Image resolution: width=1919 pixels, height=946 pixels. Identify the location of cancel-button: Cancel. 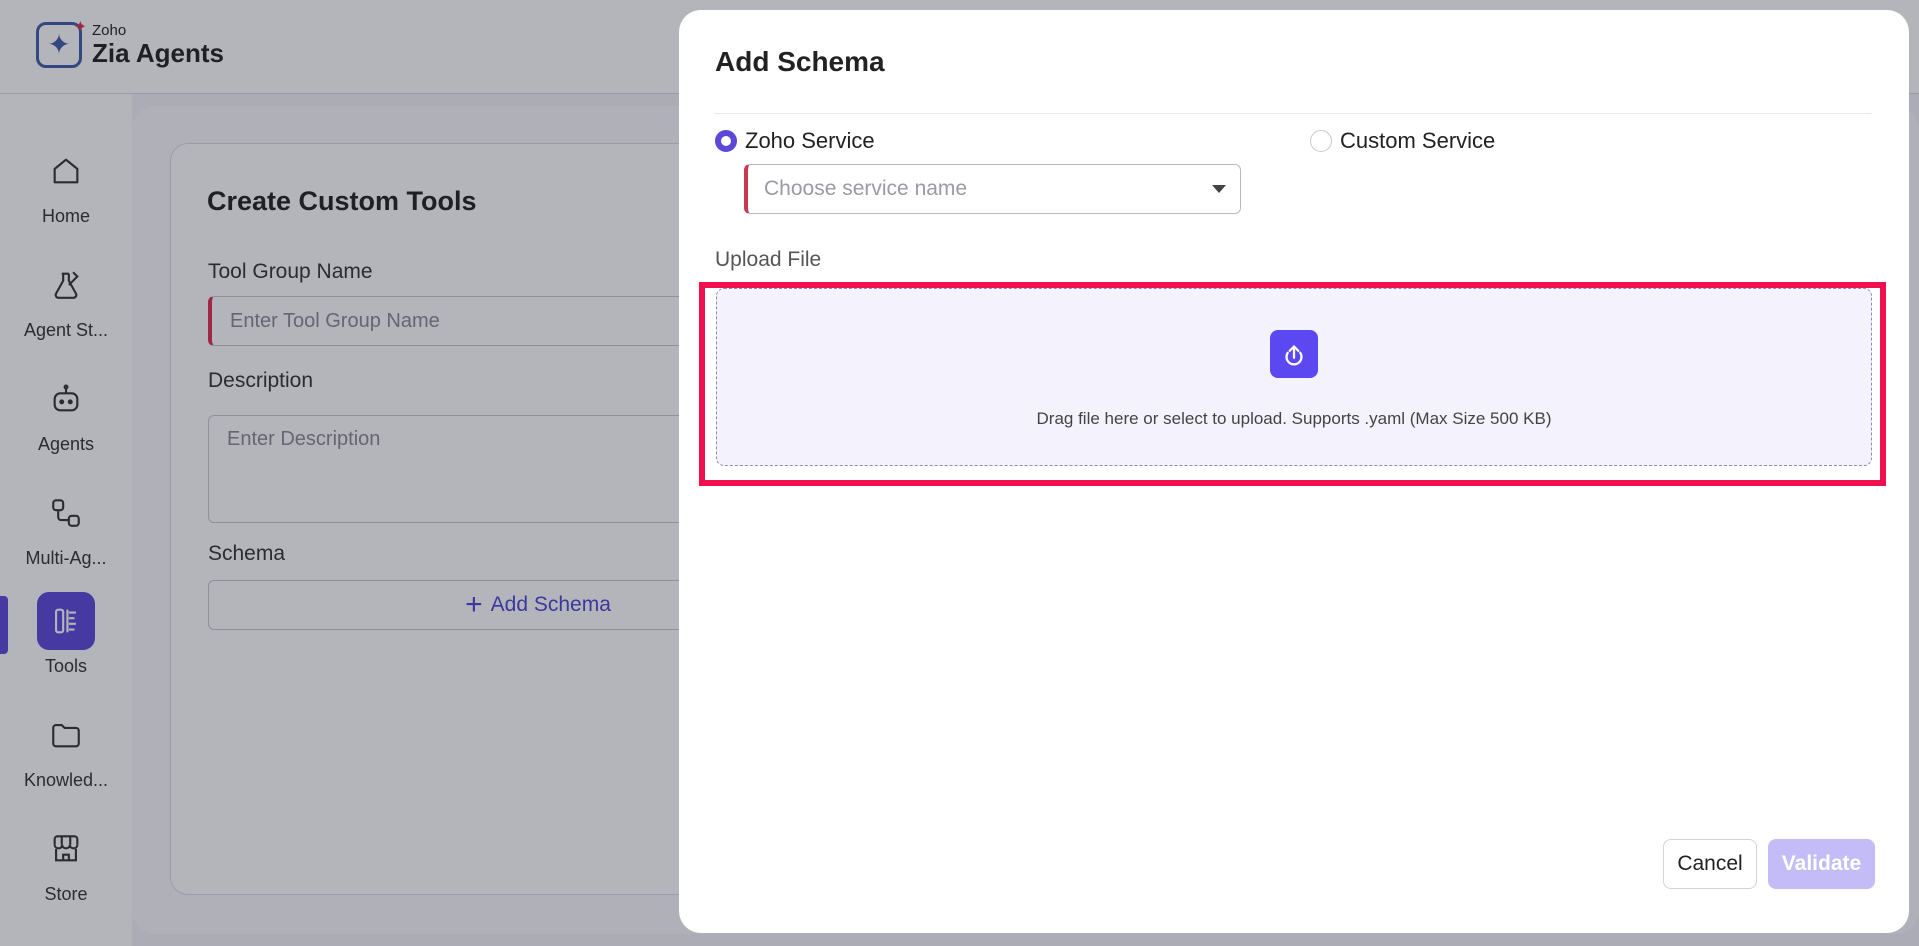
(1710, 864).